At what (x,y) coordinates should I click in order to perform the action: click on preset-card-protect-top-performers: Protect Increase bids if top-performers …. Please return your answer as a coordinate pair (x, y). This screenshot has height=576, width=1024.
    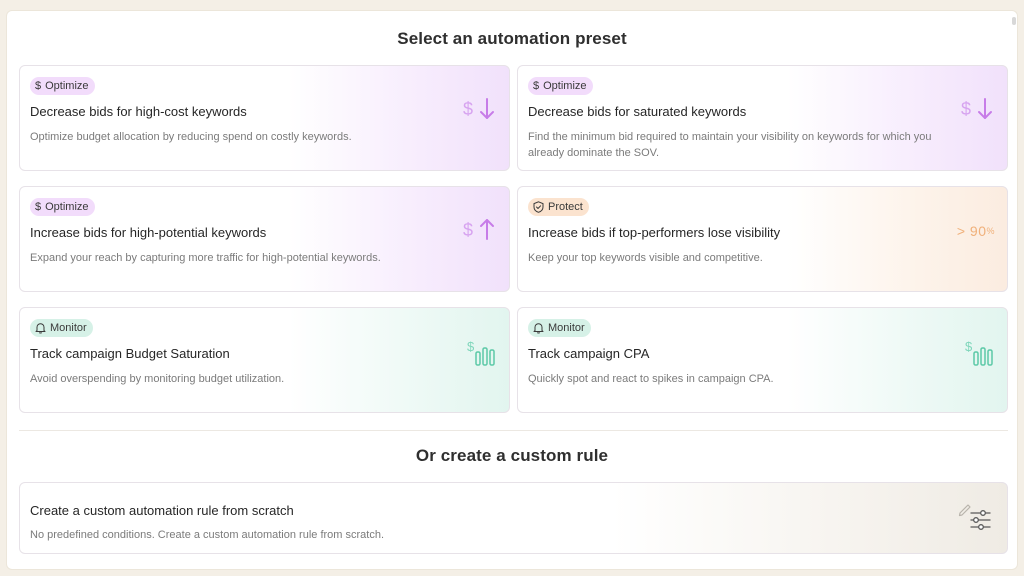
    Looking at the image, I should click on (762, 239).